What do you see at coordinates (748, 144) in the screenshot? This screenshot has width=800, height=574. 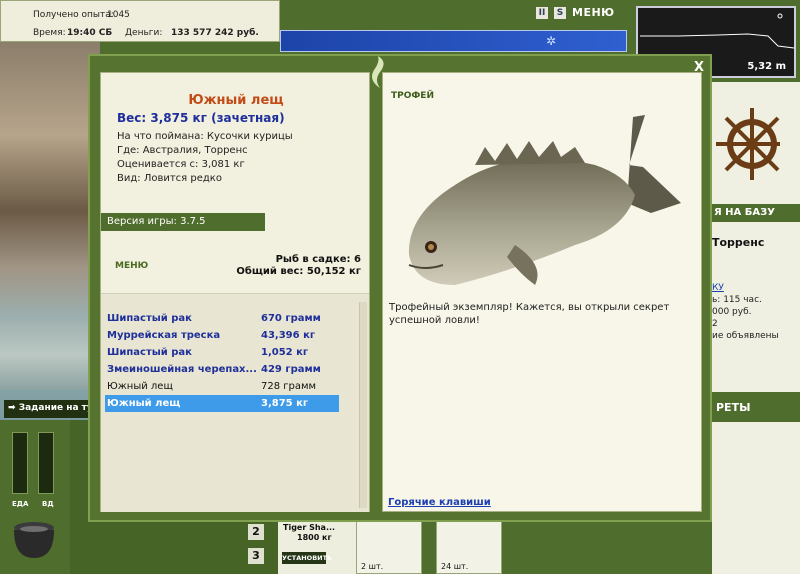 I see `ship-wheel-icon` at bounding box center [748, 144].